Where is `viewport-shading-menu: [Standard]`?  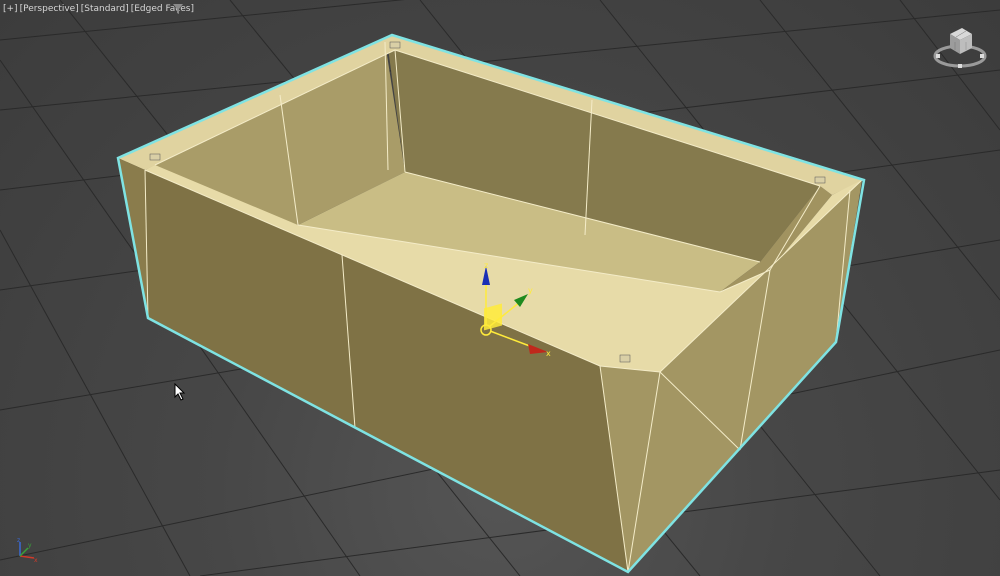
viewport-shading-menu: [Standard] is located at coordinates (105, 9).